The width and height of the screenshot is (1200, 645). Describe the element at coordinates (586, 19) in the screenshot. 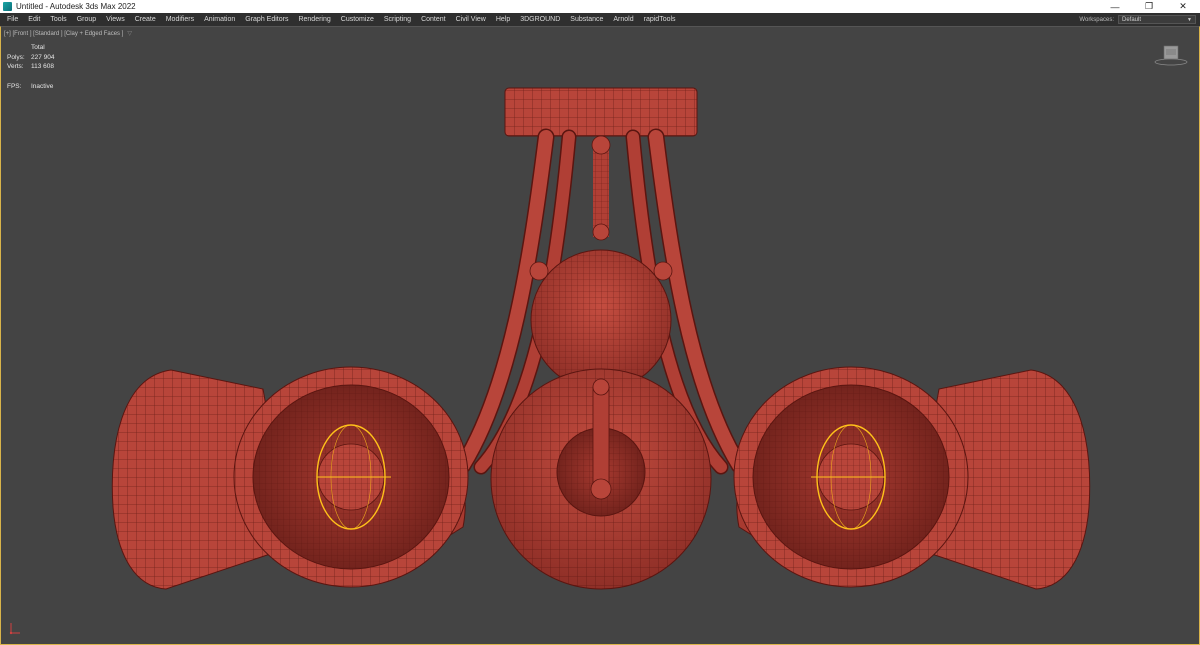

I see `menu-substance: Substance` at that location.